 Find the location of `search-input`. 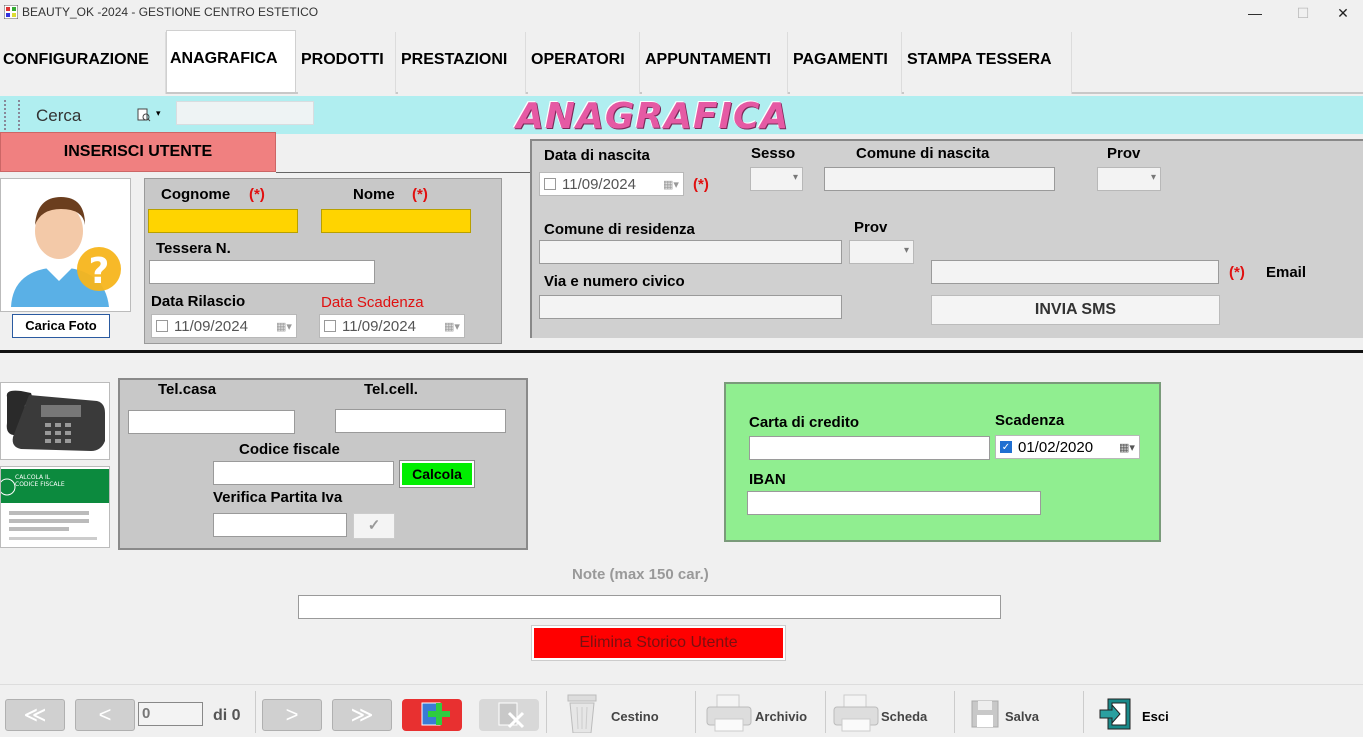

search-input is located at coordinates (245, 113).